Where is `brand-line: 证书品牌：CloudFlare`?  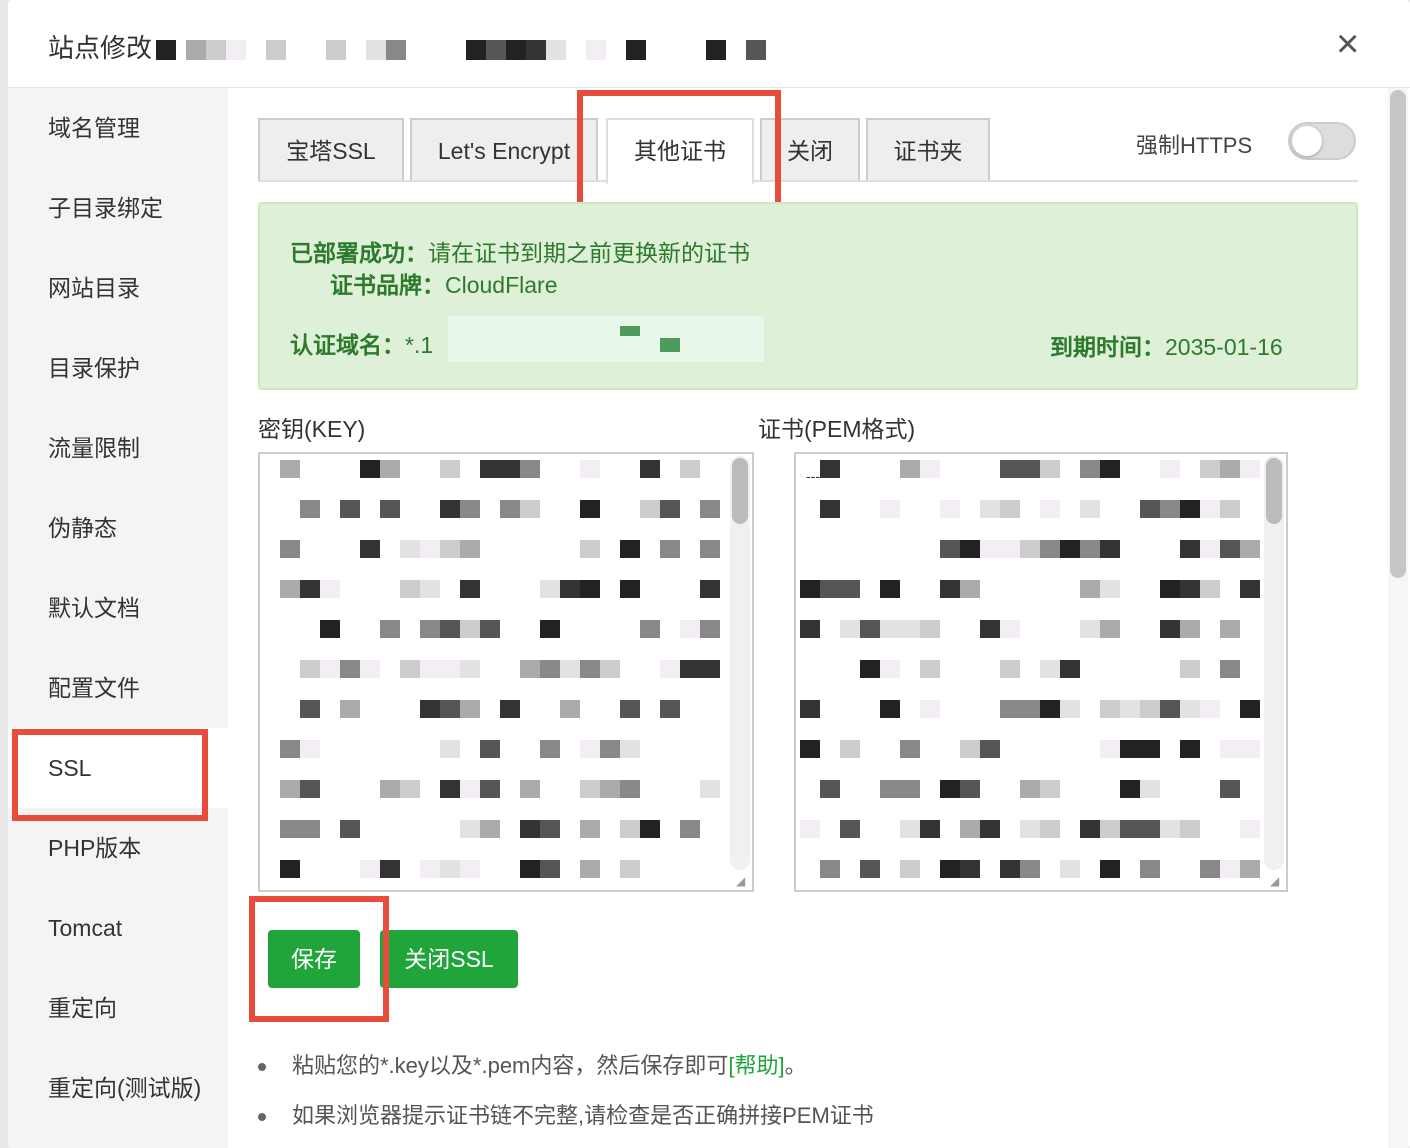
brand-line: 证书品牌：CloudFlare is located at coordinates (444, 283).